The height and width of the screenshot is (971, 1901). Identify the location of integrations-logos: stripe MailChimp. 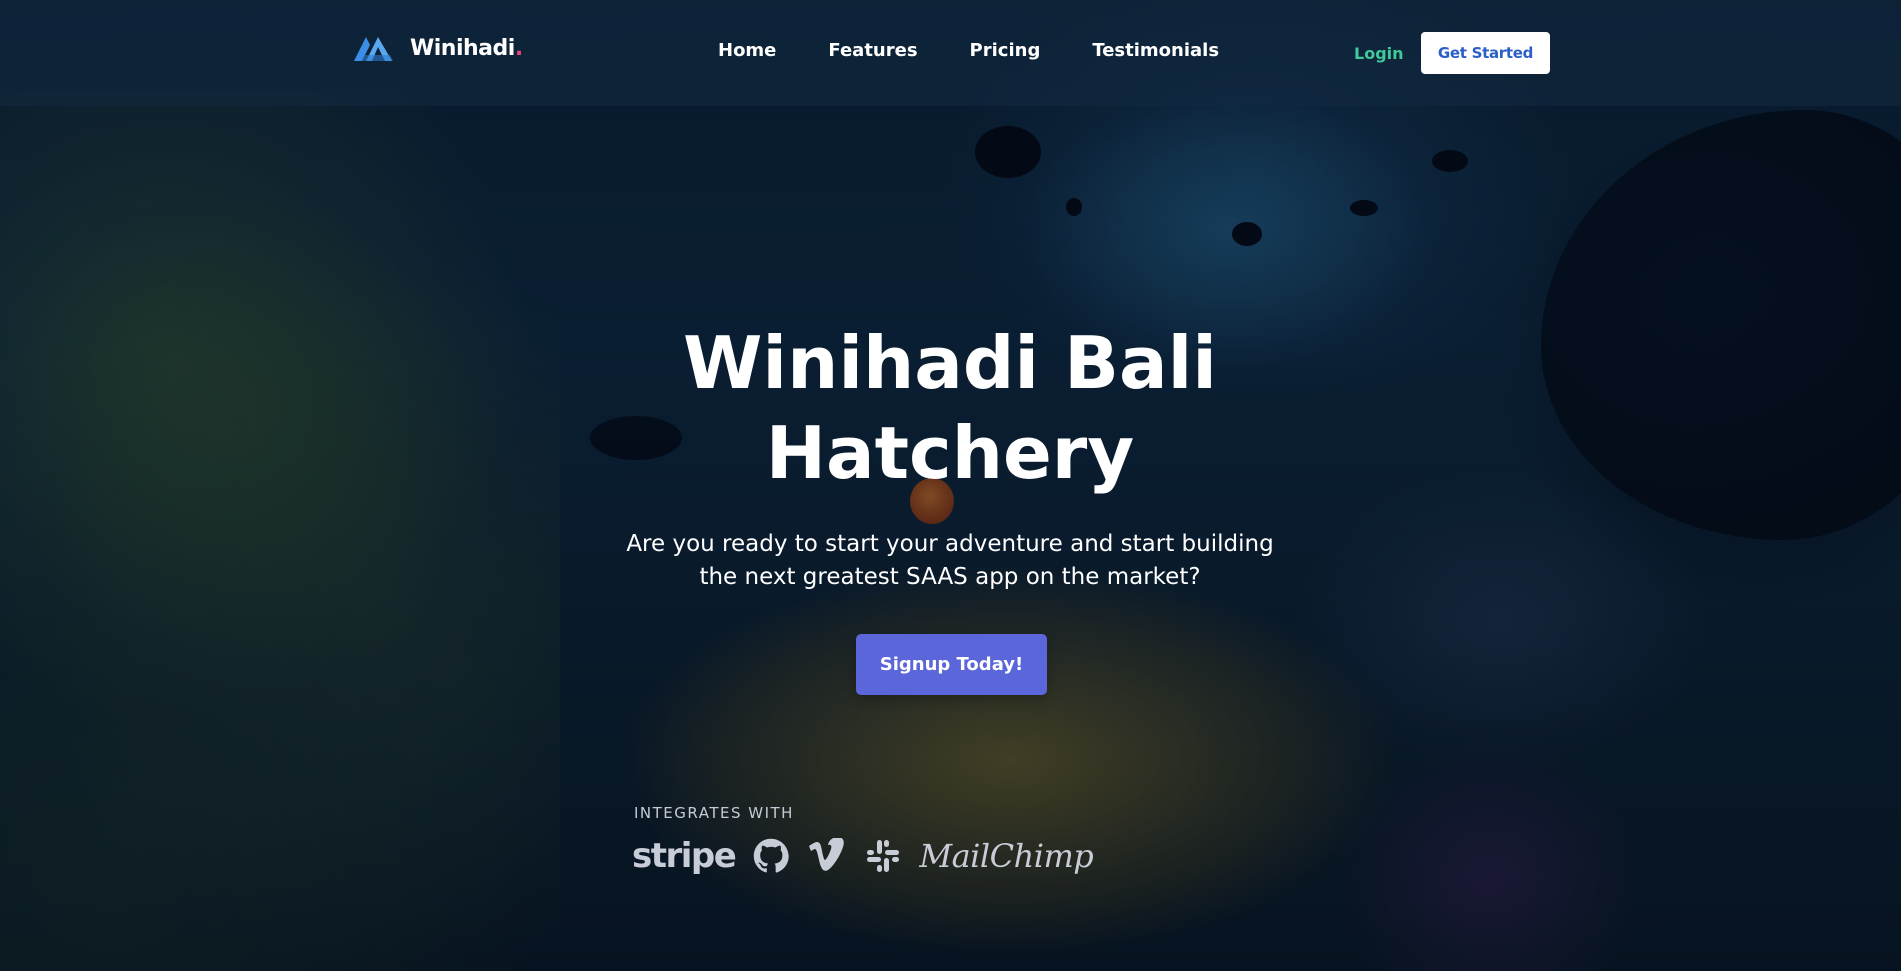
(871, 856).